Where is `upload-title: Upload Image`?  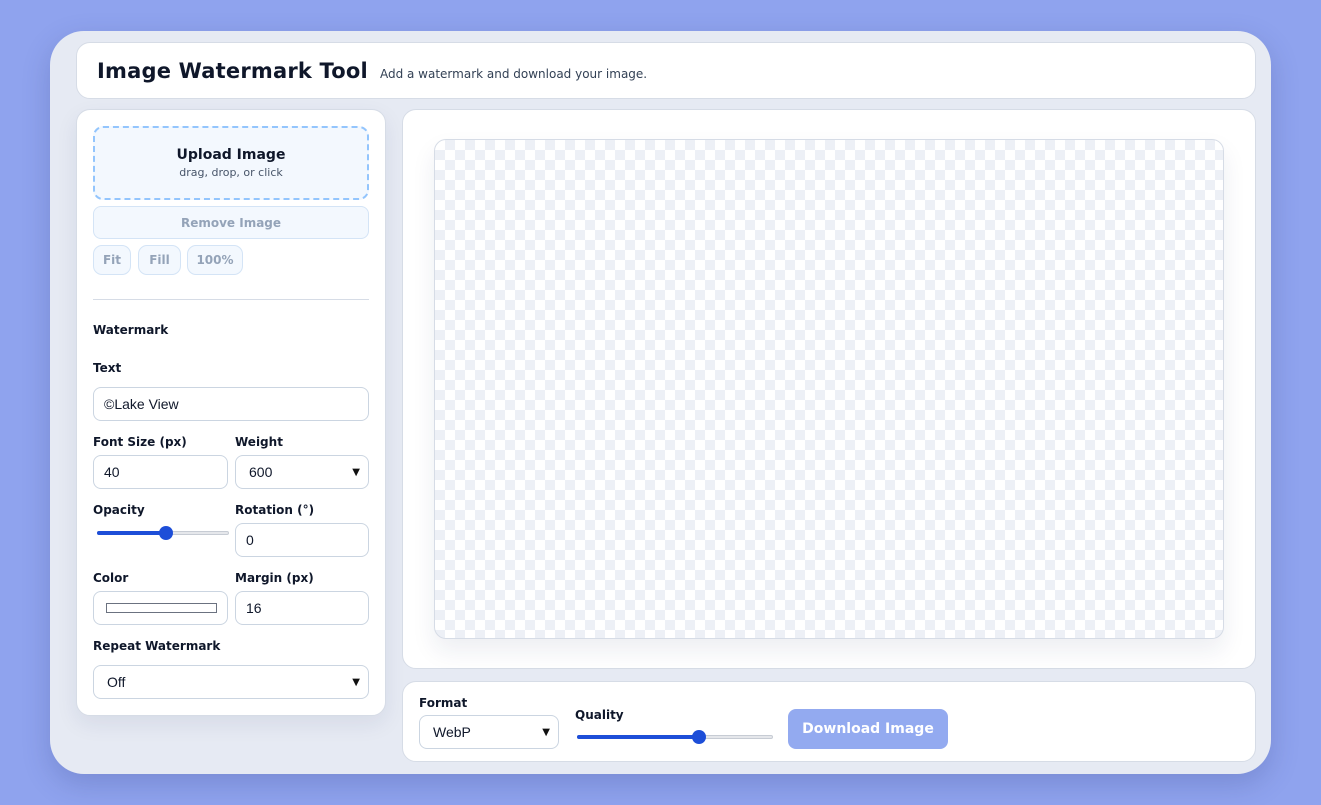 upload-title: Upload Image is located at coordinates (231, 155).